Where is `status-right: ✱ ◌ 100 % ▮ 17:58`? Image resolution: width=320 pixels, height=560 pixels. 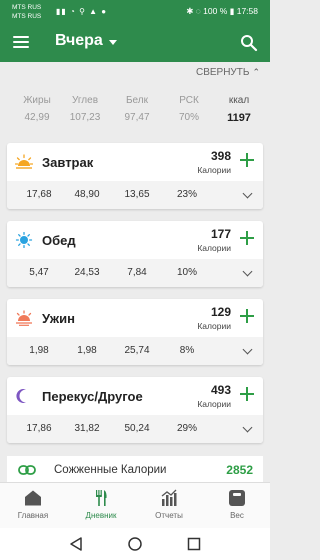
status-right: ✱ ◌ 100 % ▮ 17:58 is located at coordinates (222, 11).